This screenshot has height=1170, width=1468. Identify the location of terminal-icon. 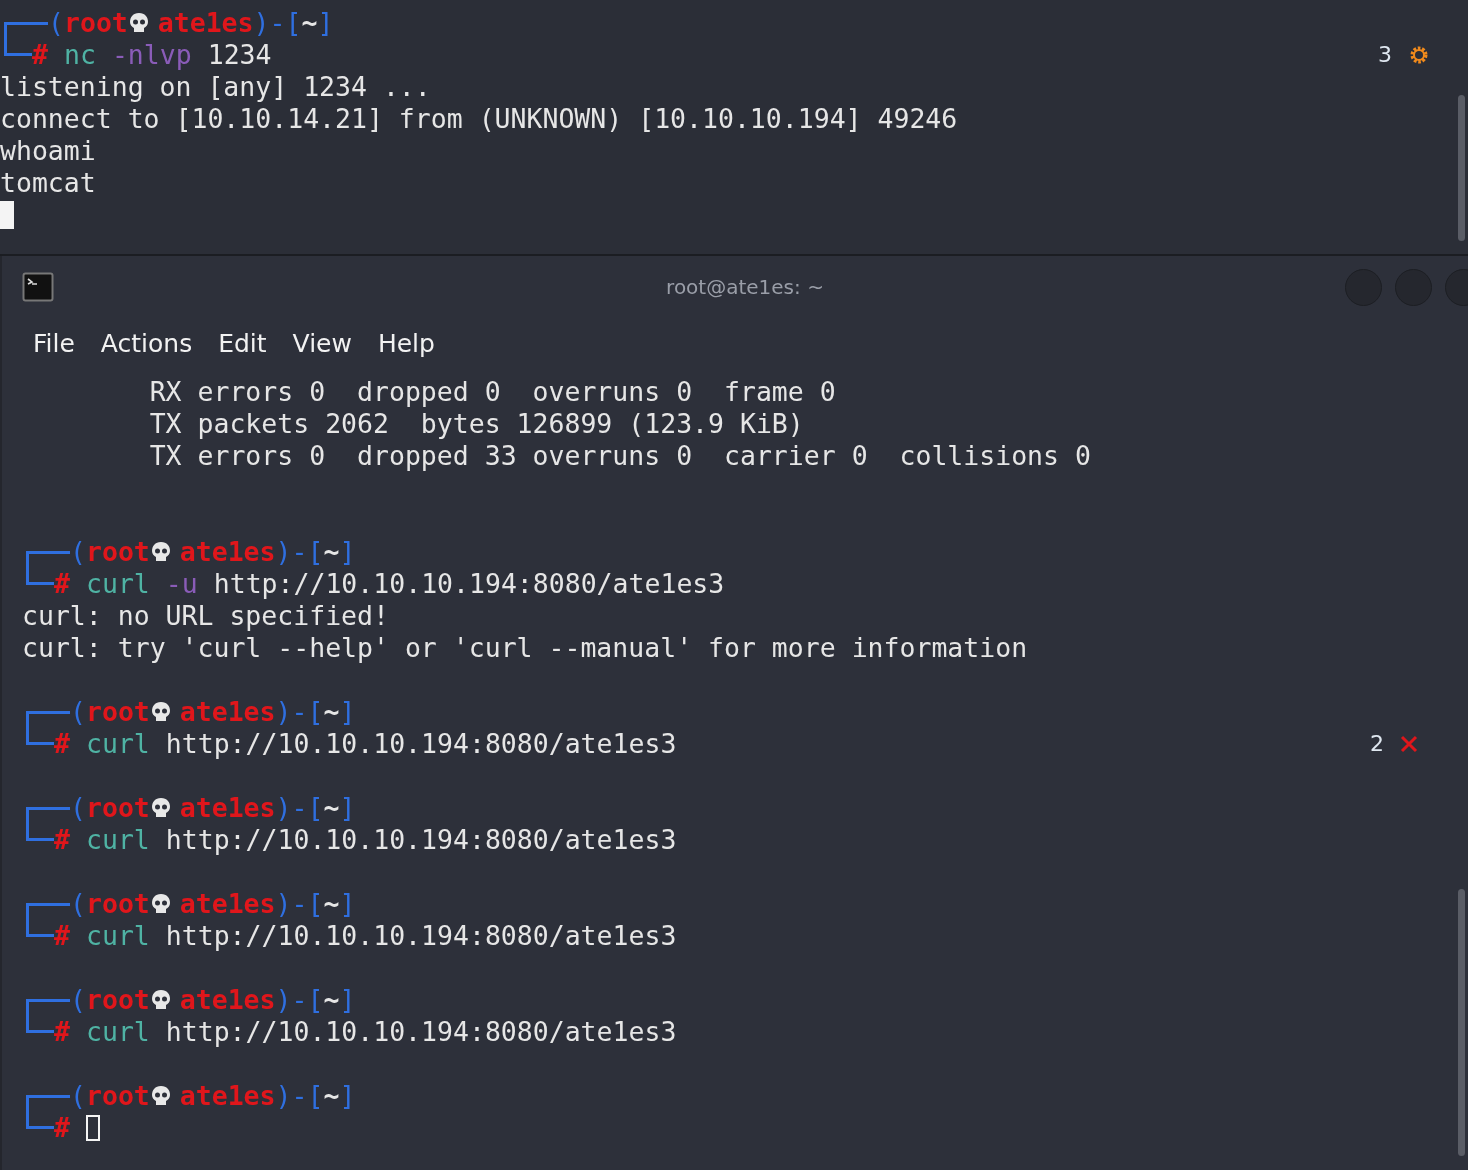
(38, 287).